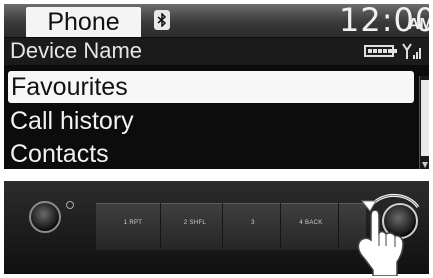  What do you see at coordinates (253, 223) in the screenshot?
I see `preset-button-label: 3` at bounding box center [253, 223].